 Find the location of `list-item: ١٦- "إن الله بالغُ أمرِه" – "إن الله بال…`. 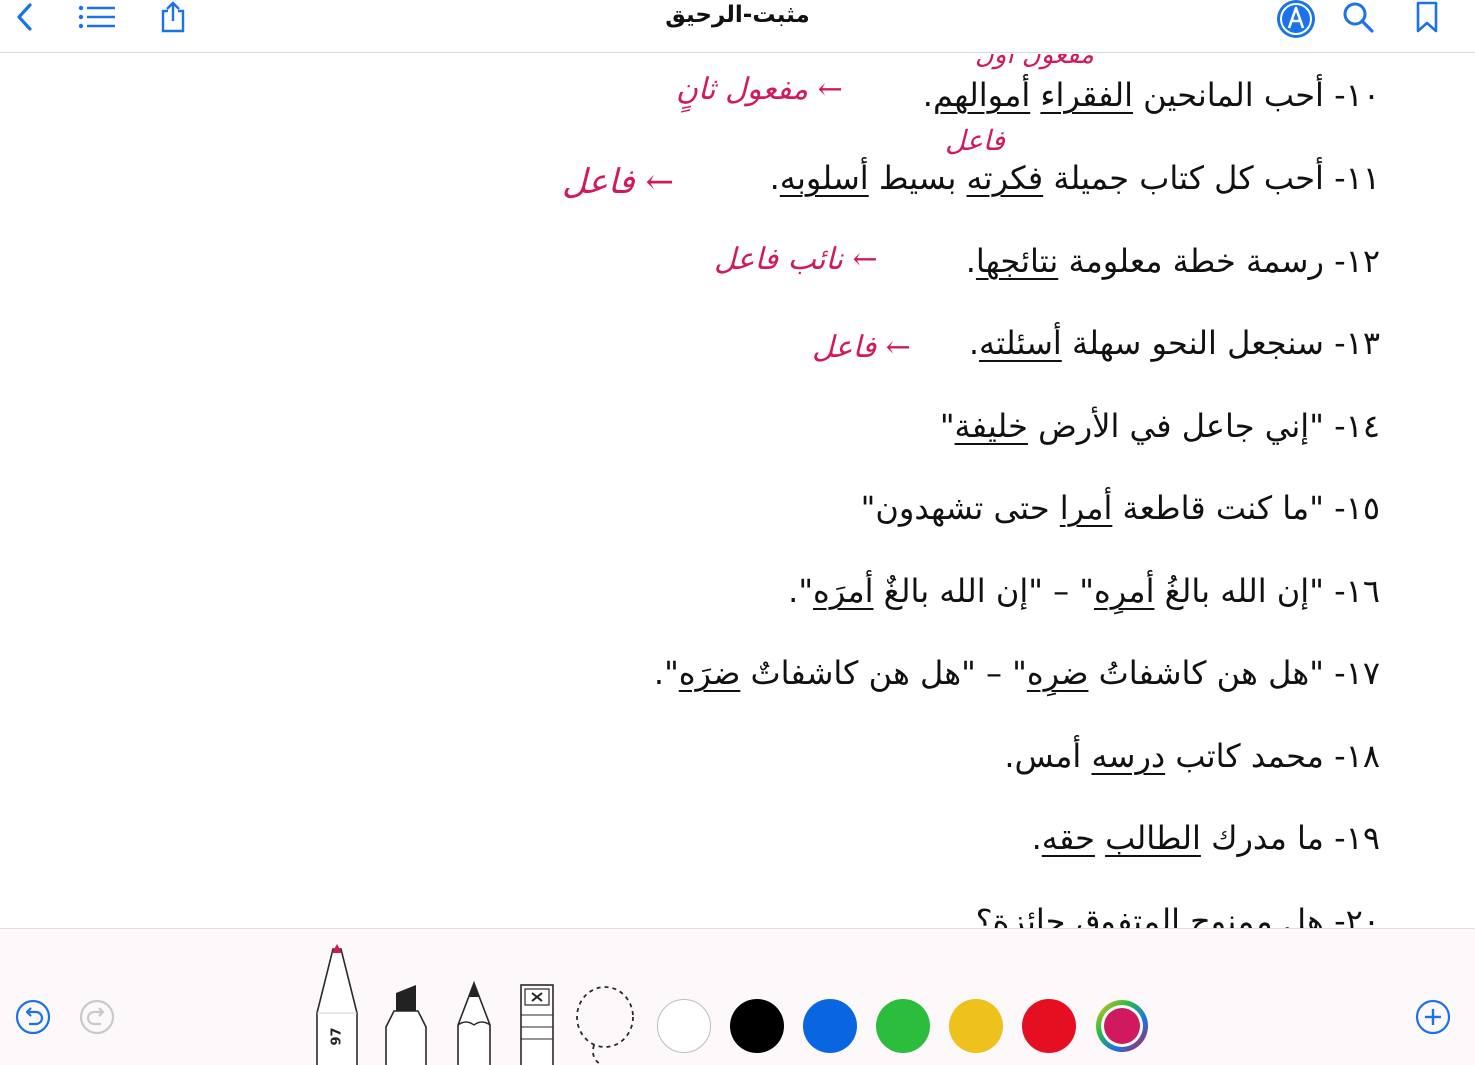

list-item: ١٦- "إن الله بالغُ أمرِه" – "إن الله بال… is located at coordinates (1084, 591).